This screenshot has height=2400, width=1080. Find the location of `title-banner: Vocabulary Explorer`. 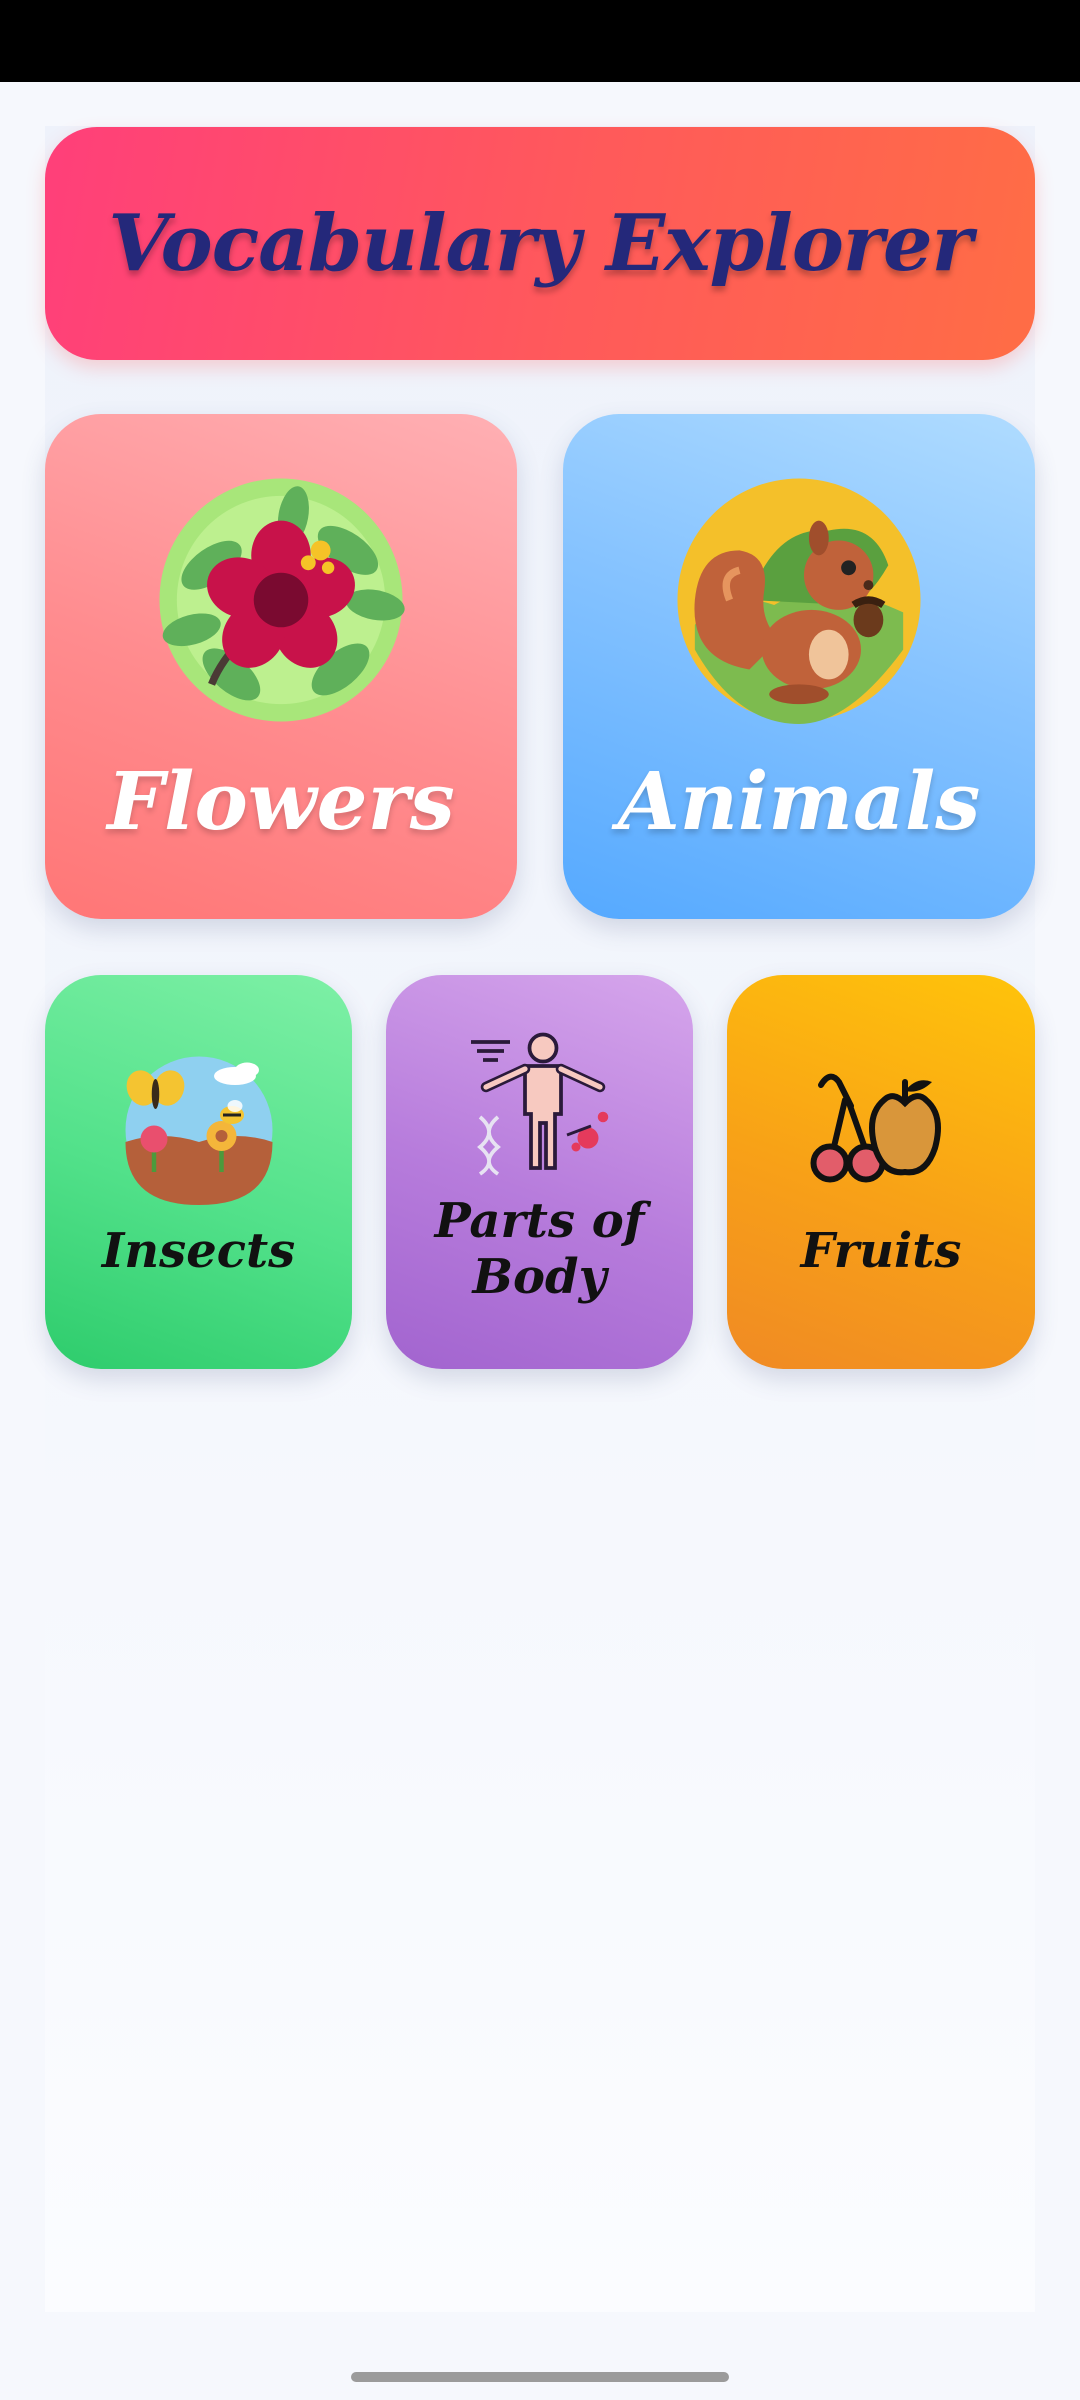

title-banner: Vocabulary Explorer is located at coordinates (540, 243).